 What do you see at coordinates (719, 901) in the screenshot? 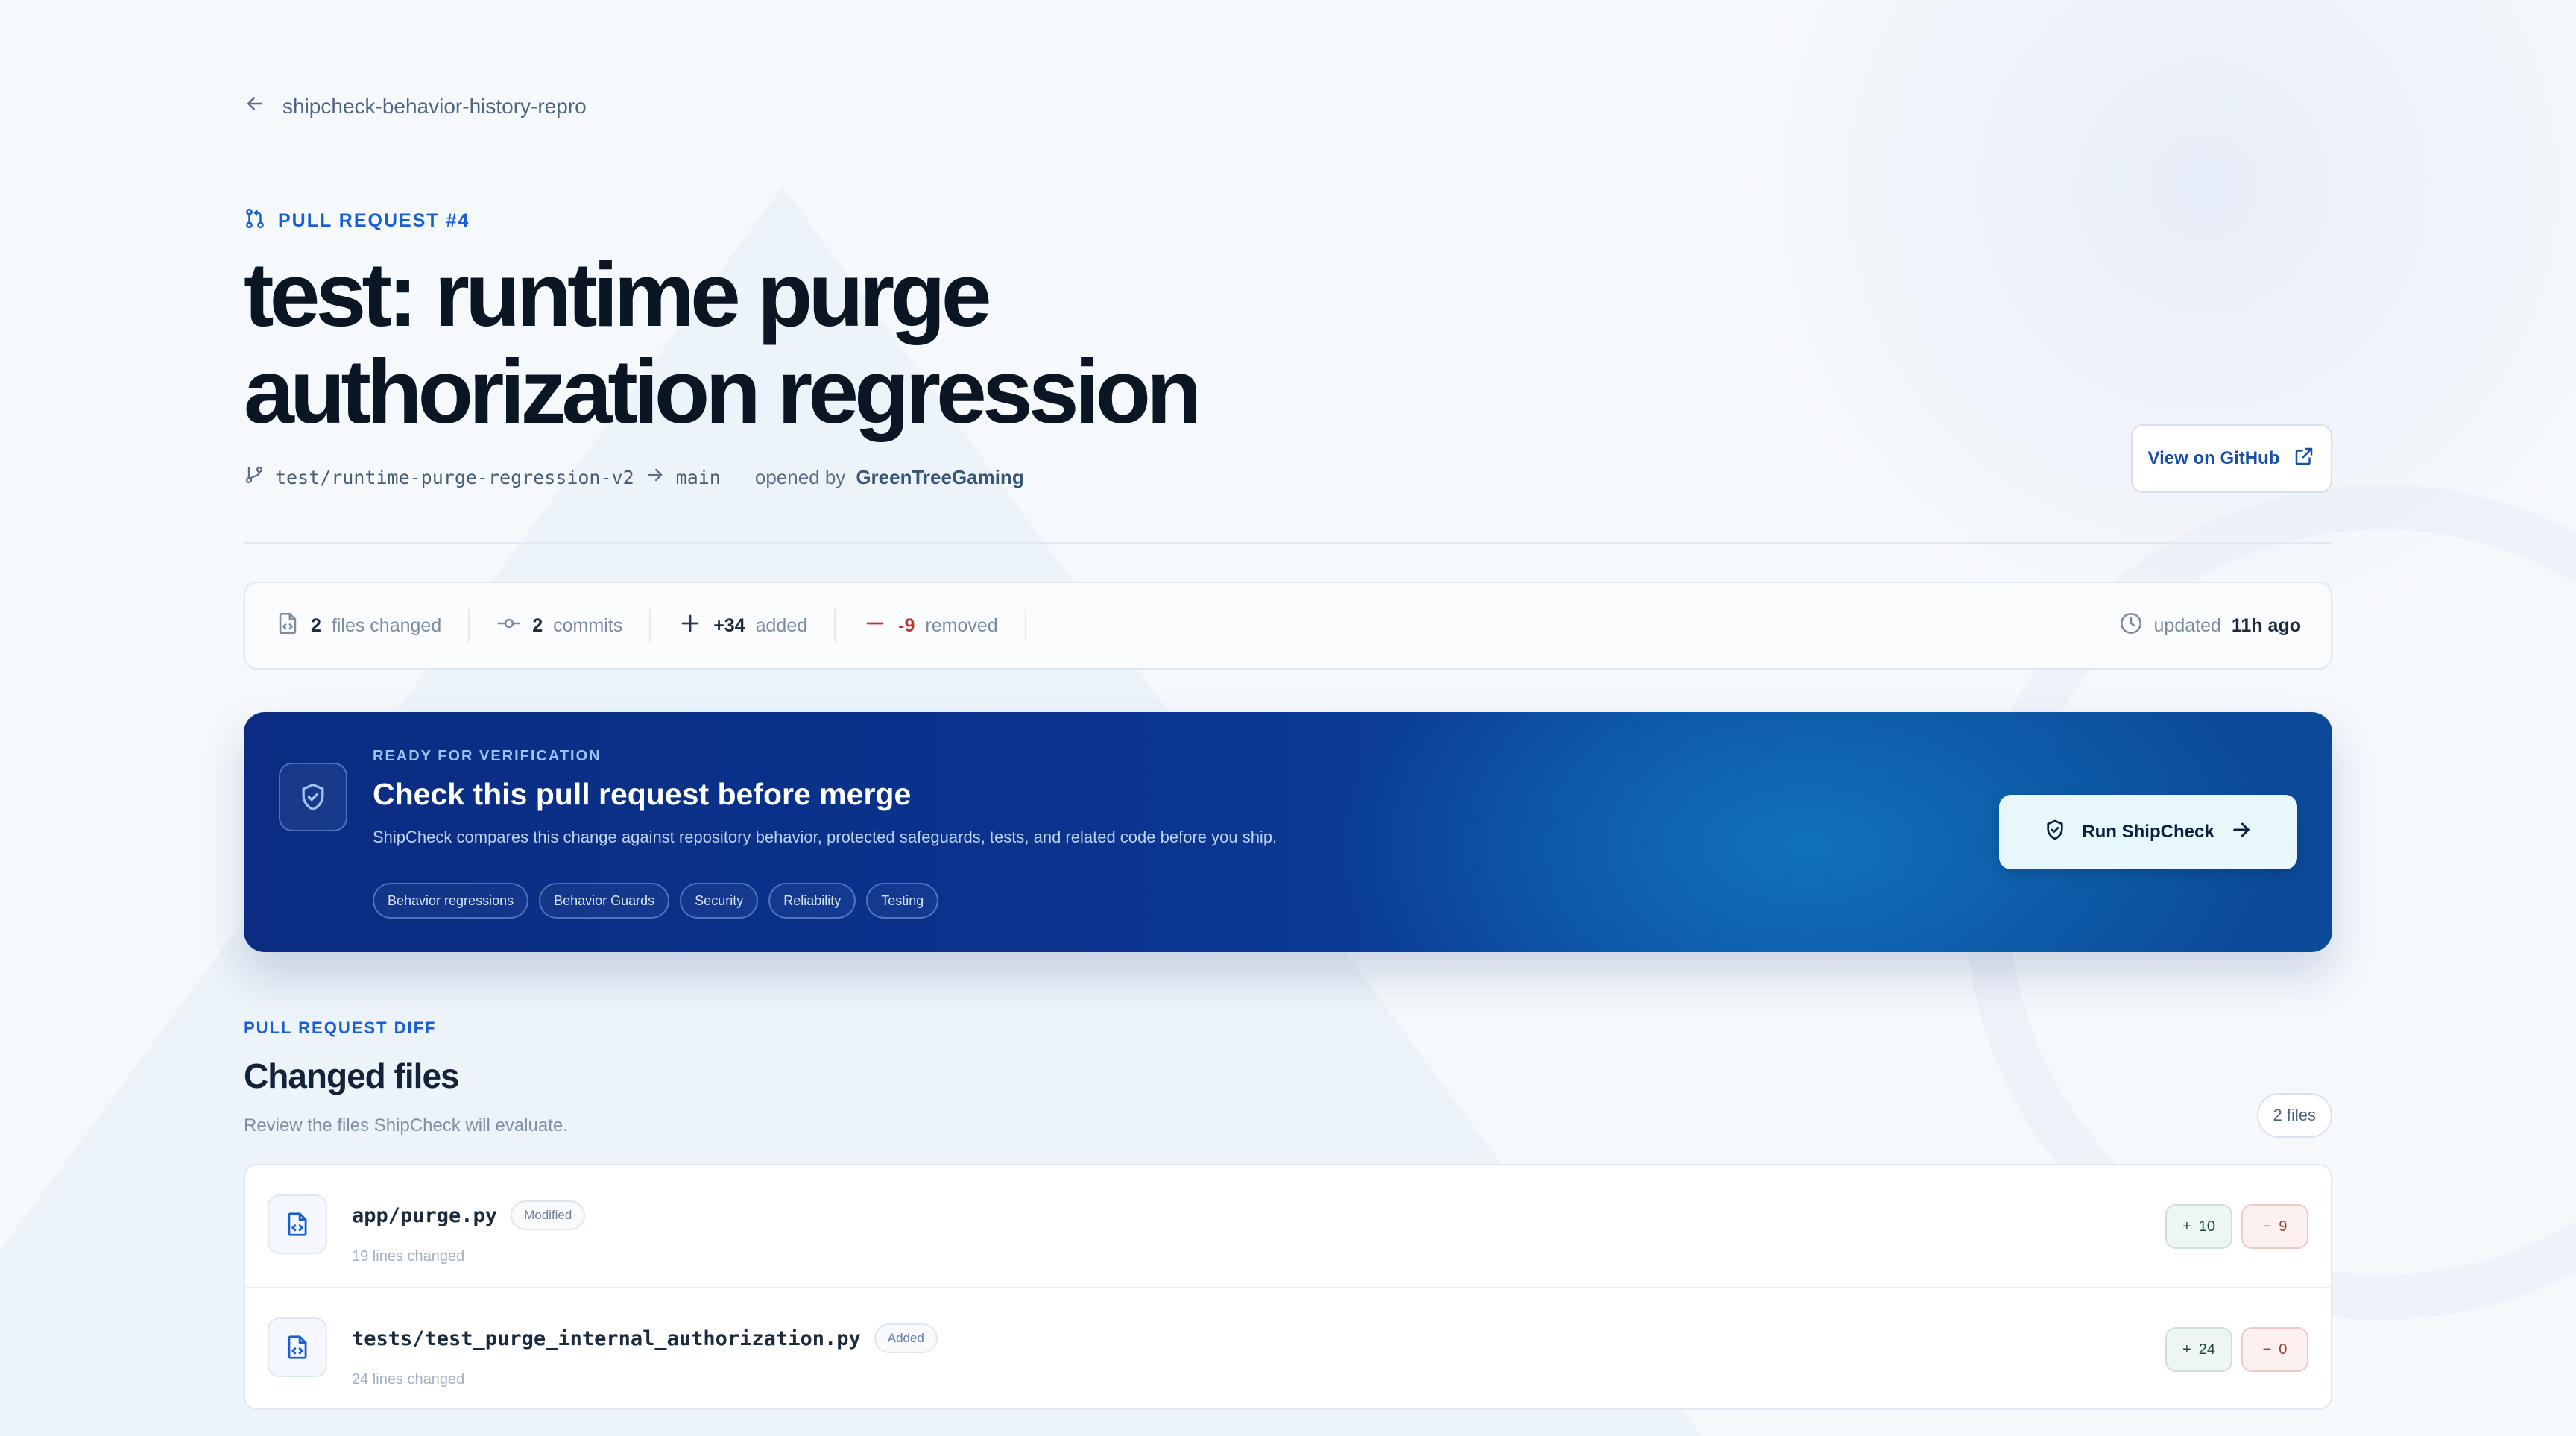
I see `chip-security: Security` at bounding box center [719, 901].